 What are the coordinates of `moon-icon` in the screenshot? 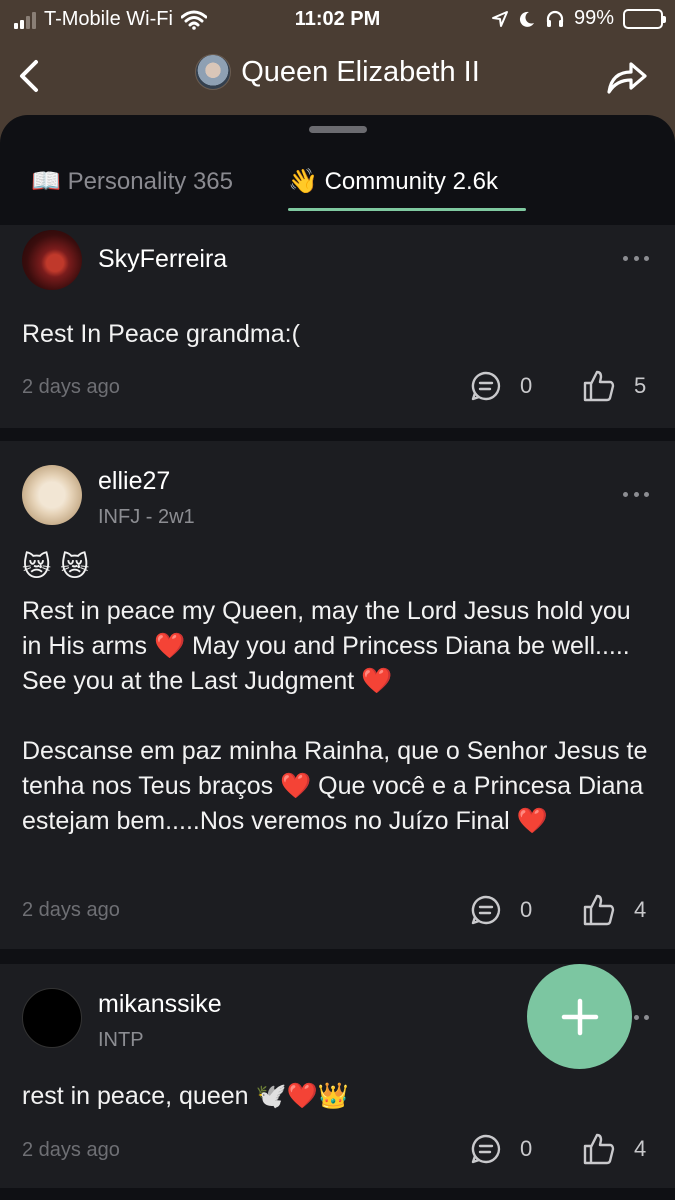 It's located at (526, 19).